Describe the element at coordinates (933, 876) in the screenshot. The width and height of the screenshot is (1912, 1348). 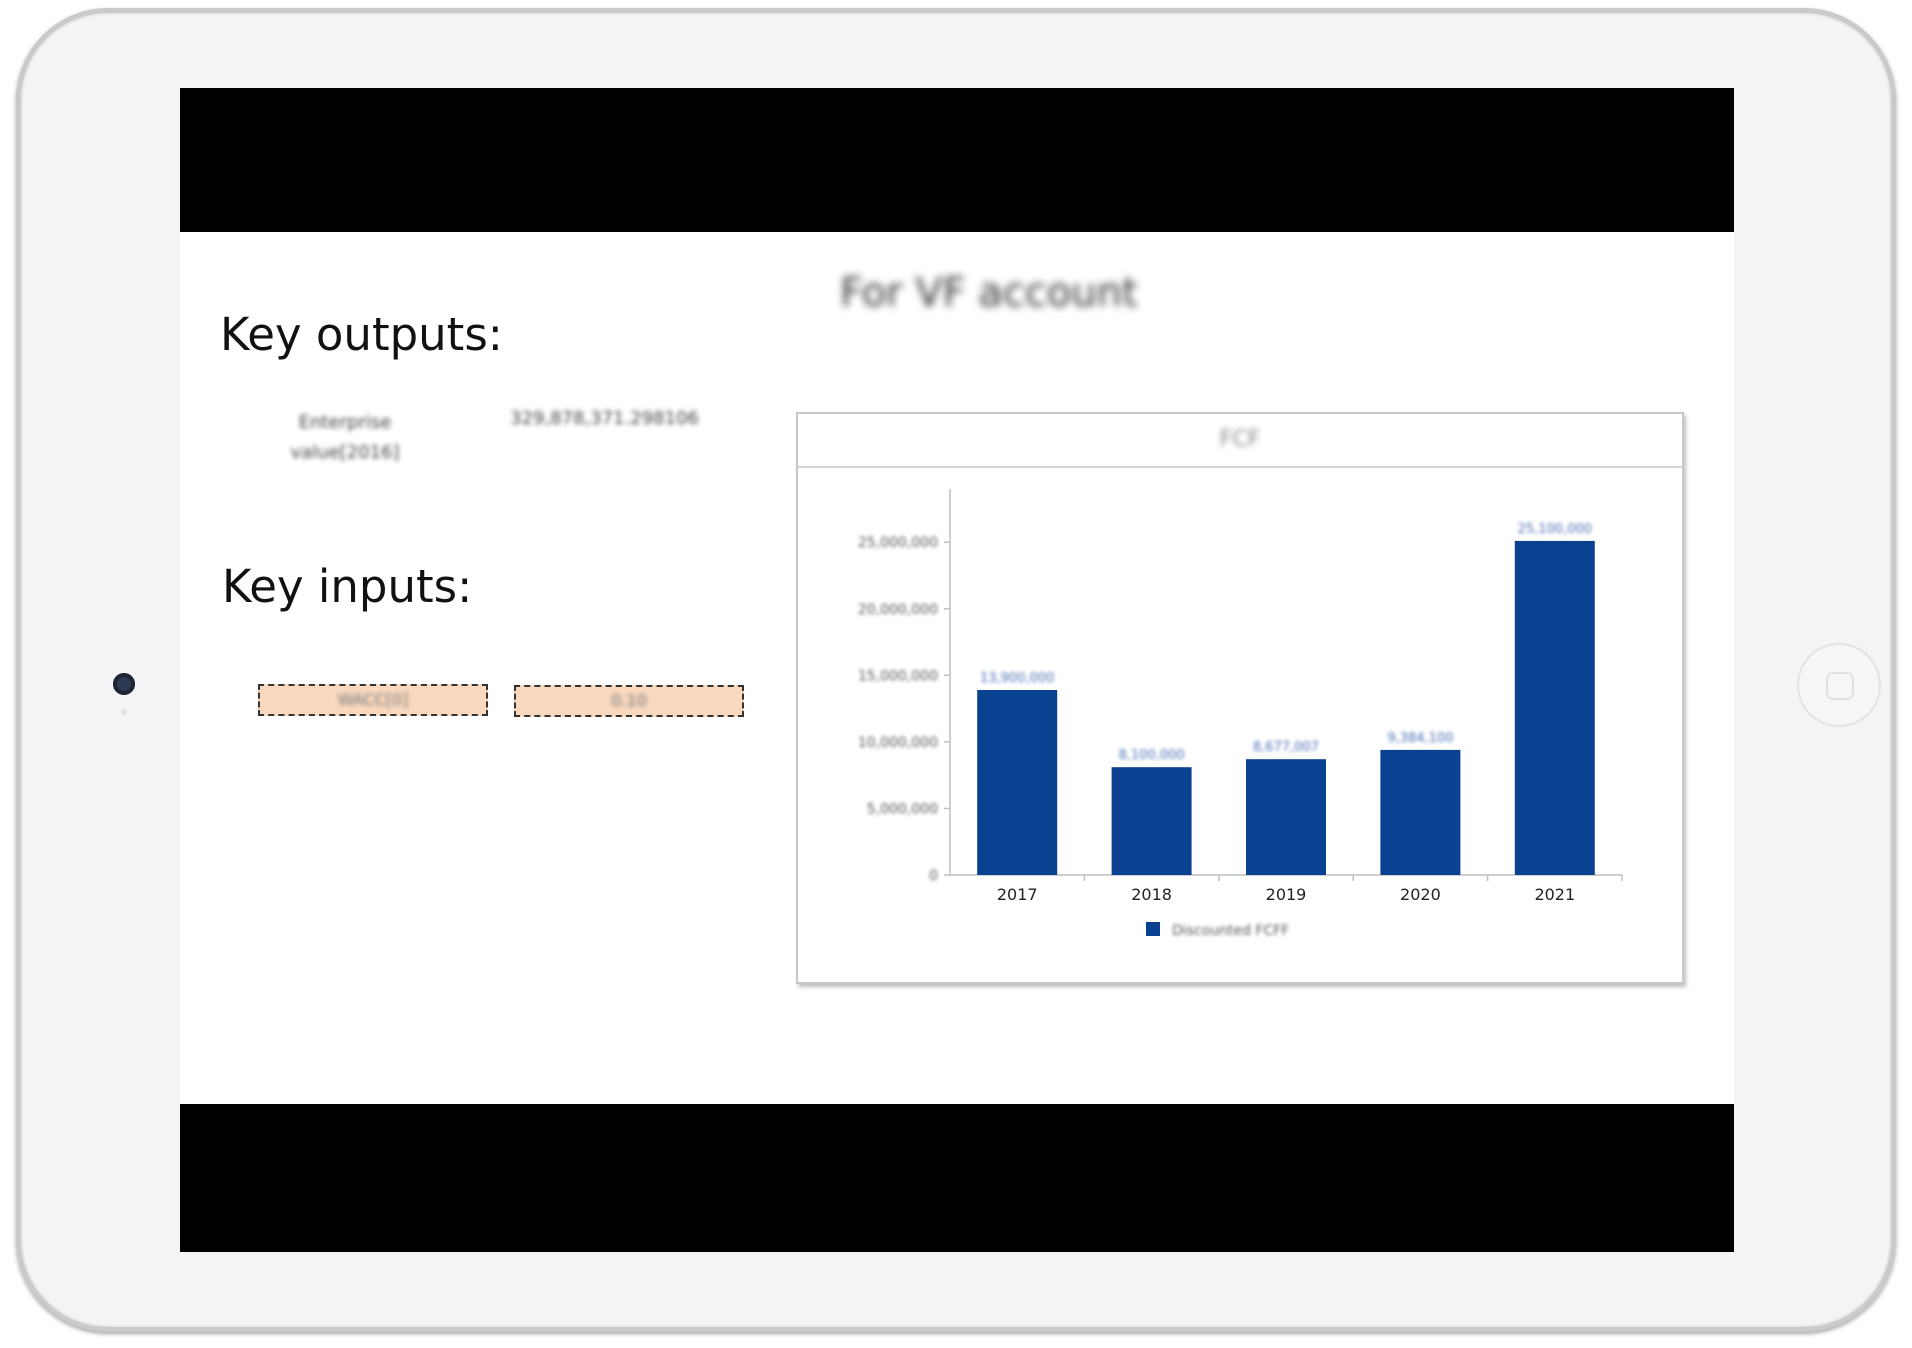
I see `y-tick-label: 0` at that location.